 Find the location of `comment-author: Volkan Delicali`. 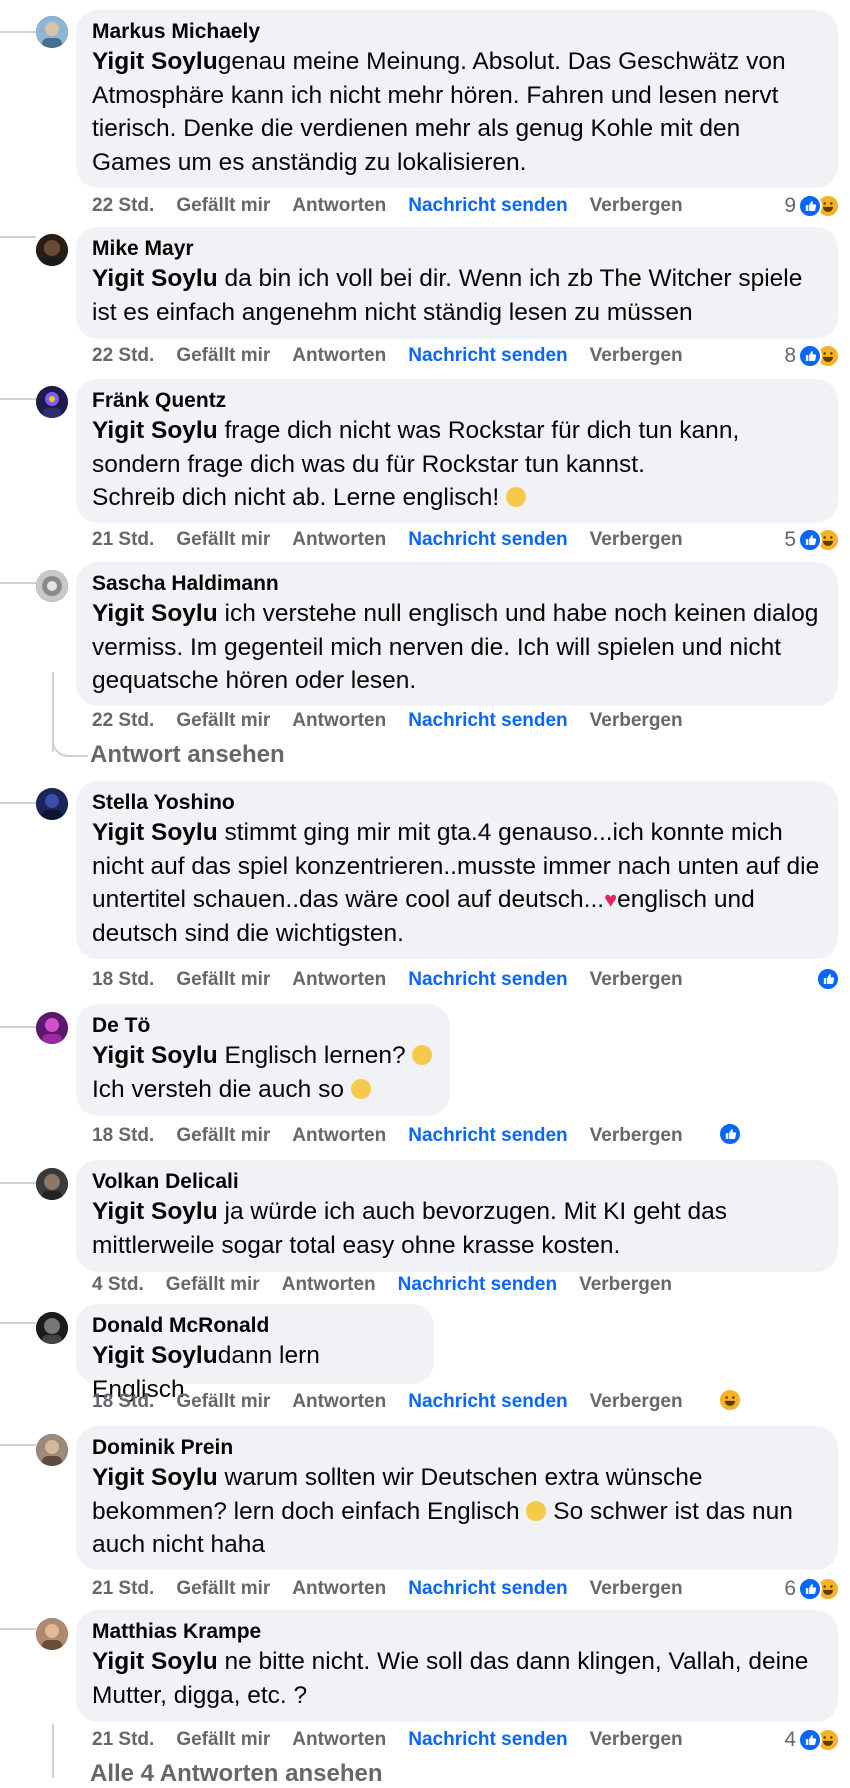

comment-author: Volkan Delicali is located at coordinates (457, 1182).